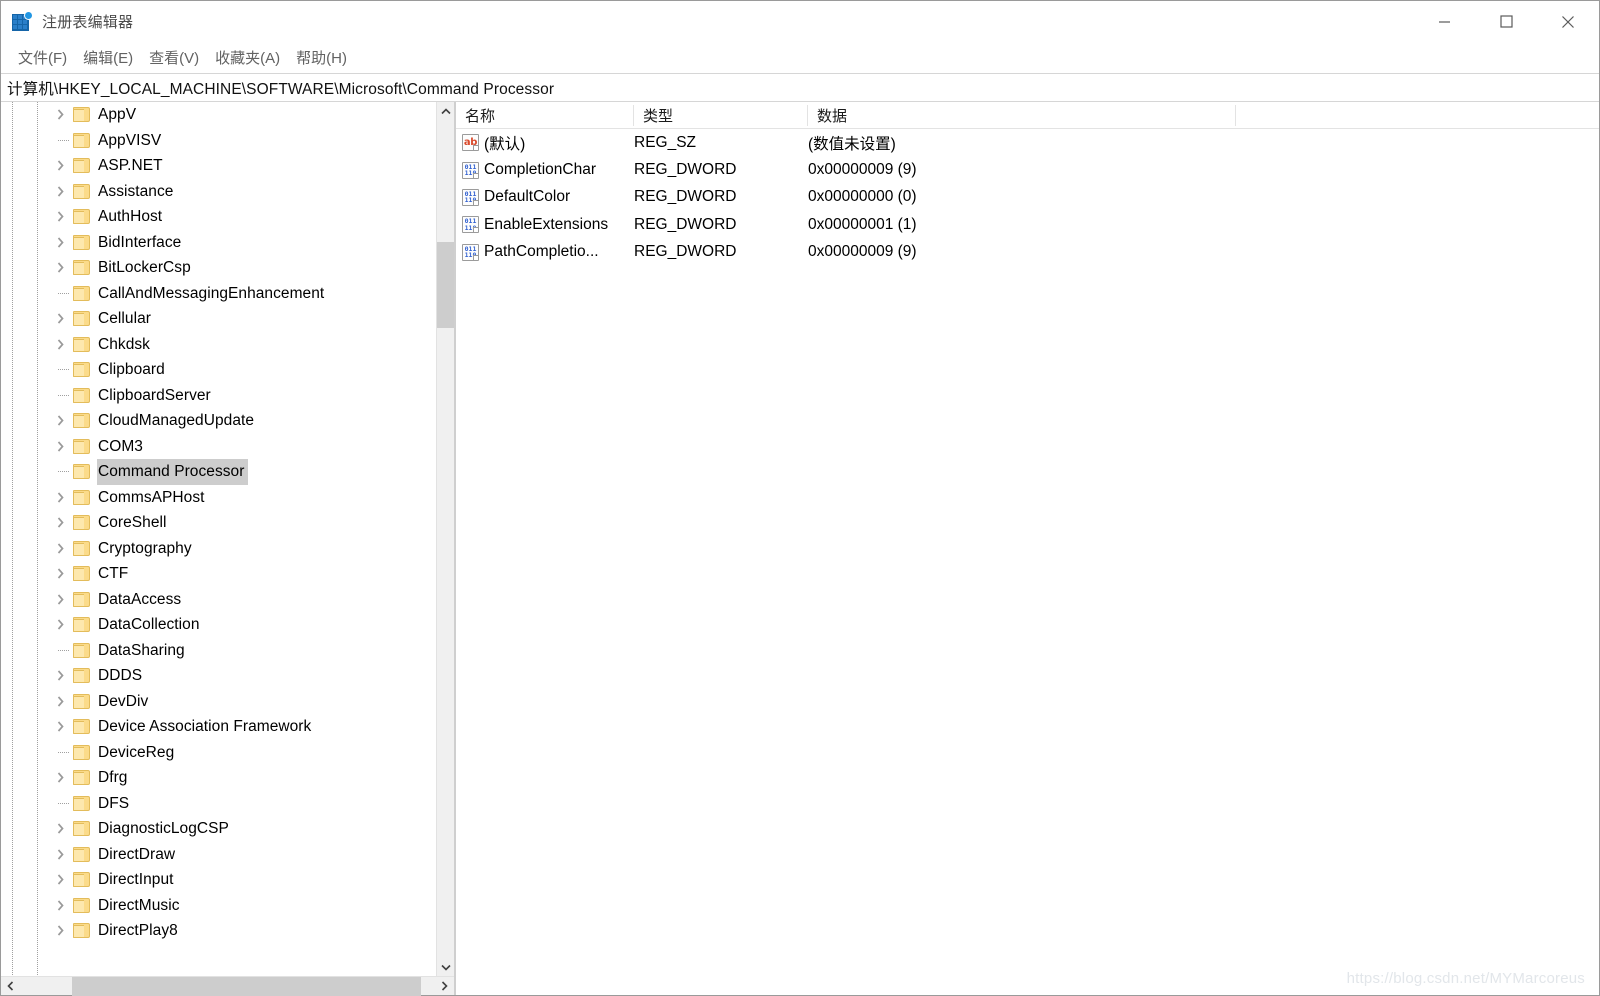  What do you see at coordinates (227, 676) in the screenshot?
I see `tree-item-ddds: DDDS` at bounding box center [227, 676].